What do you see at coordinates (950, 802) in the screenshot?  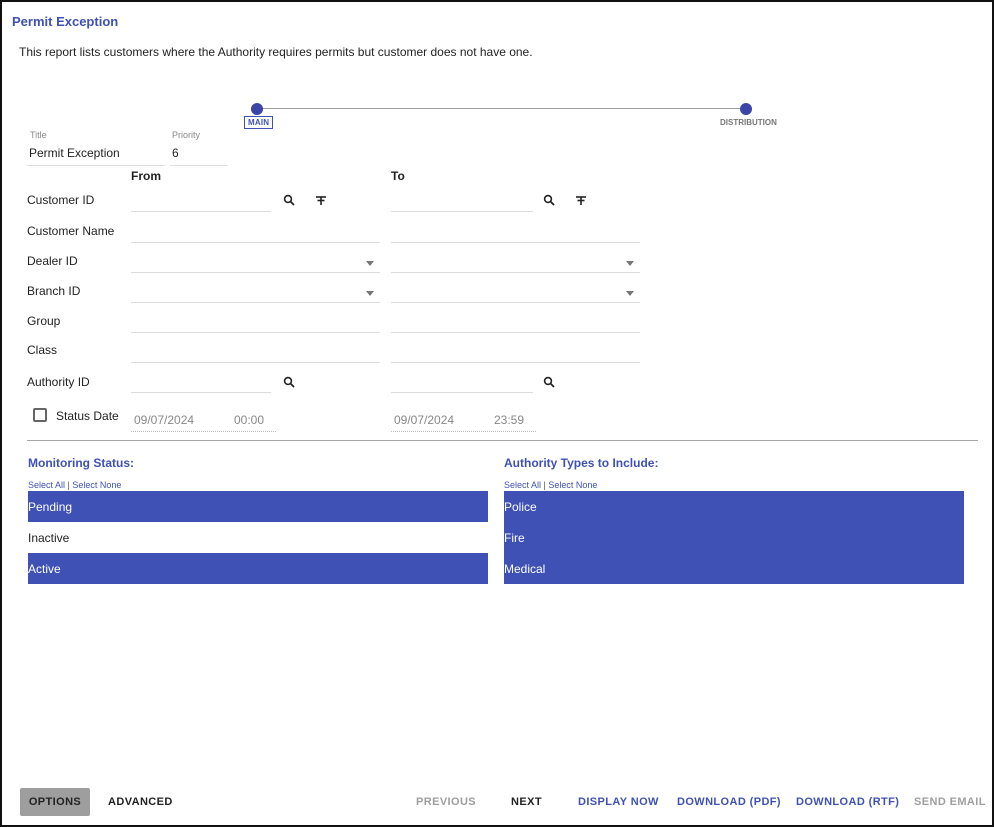 I see `send-email-button: SEND EMAIL` at bounding box center [950, 802].